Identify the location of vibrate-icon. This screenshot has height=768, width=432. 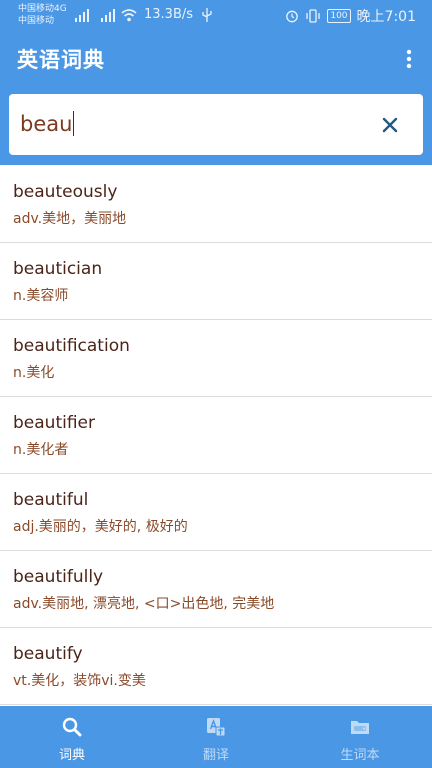
(313, 16).